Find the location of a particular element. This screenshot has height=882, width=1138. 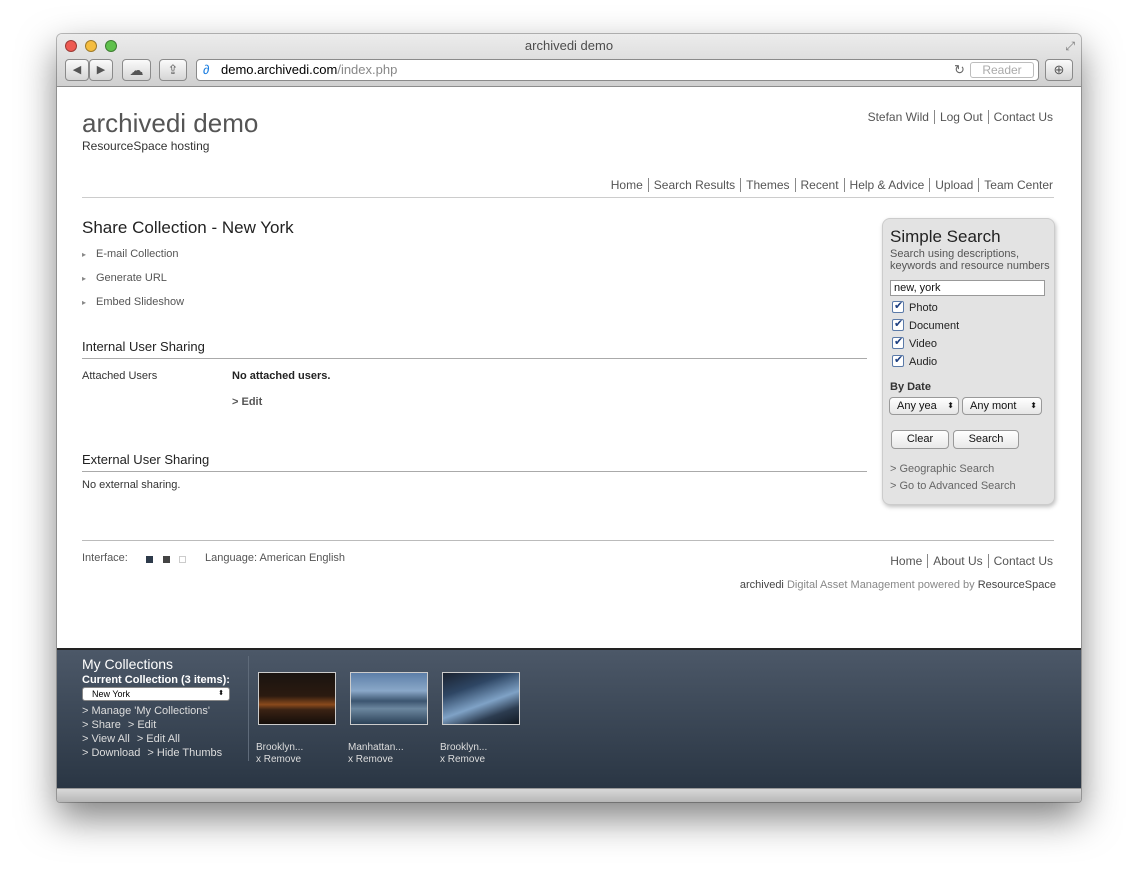

theme-swatch-white is located at coordinates (182, 559).